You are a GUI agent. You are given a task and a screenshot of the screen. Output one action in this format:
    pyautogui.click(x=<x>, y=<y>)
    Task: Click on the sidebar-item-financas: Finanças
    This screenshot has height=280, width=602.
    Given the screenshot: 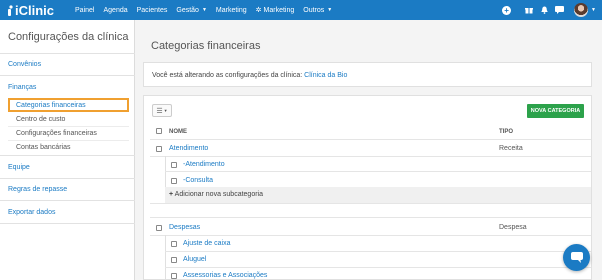 What is the action you would take?
    pyautogui.click(x=22, y=87)
    